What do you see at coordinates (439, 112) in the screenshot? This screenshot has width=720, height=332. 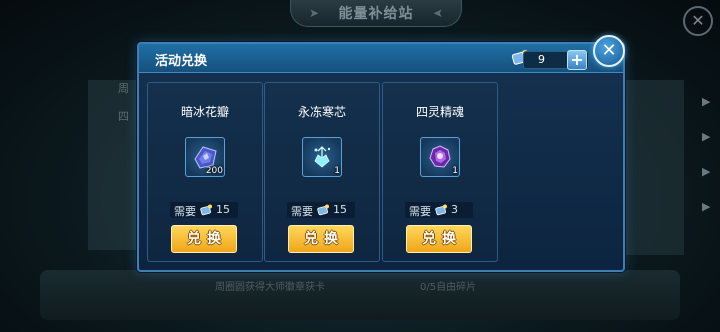 I see `item-name: 四灵精魂` at bounding box center [439, 112].